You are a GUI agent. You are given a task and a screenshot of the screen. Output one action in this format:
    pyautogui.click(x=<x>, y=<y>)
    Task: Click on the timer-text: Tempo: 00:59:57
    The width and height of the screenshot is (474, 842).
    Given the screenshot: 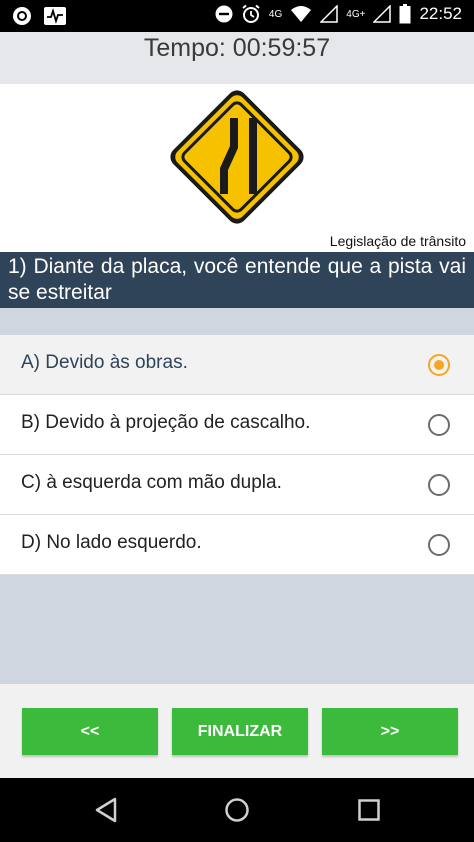 What is the action you would take?
    pyautogui.click(x=237, y=48)
    